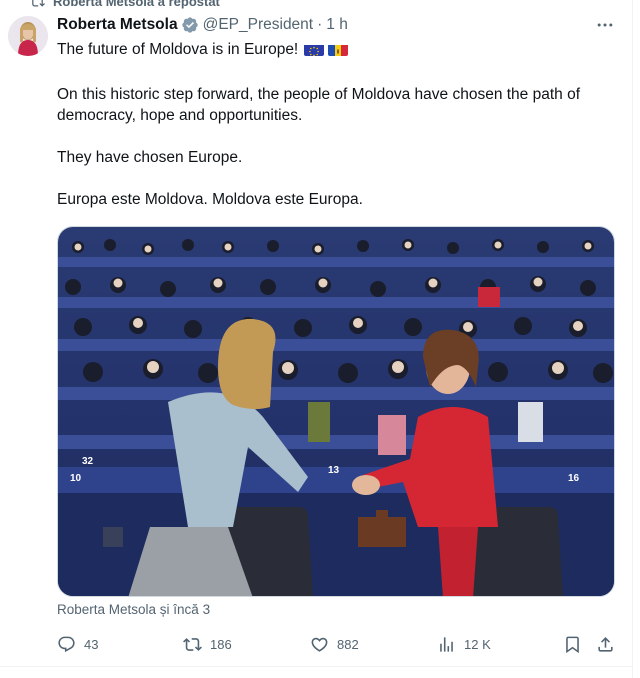 This screenshot has height=678, width=640. I want to click on views-button: 12 K, so click(464, 644).